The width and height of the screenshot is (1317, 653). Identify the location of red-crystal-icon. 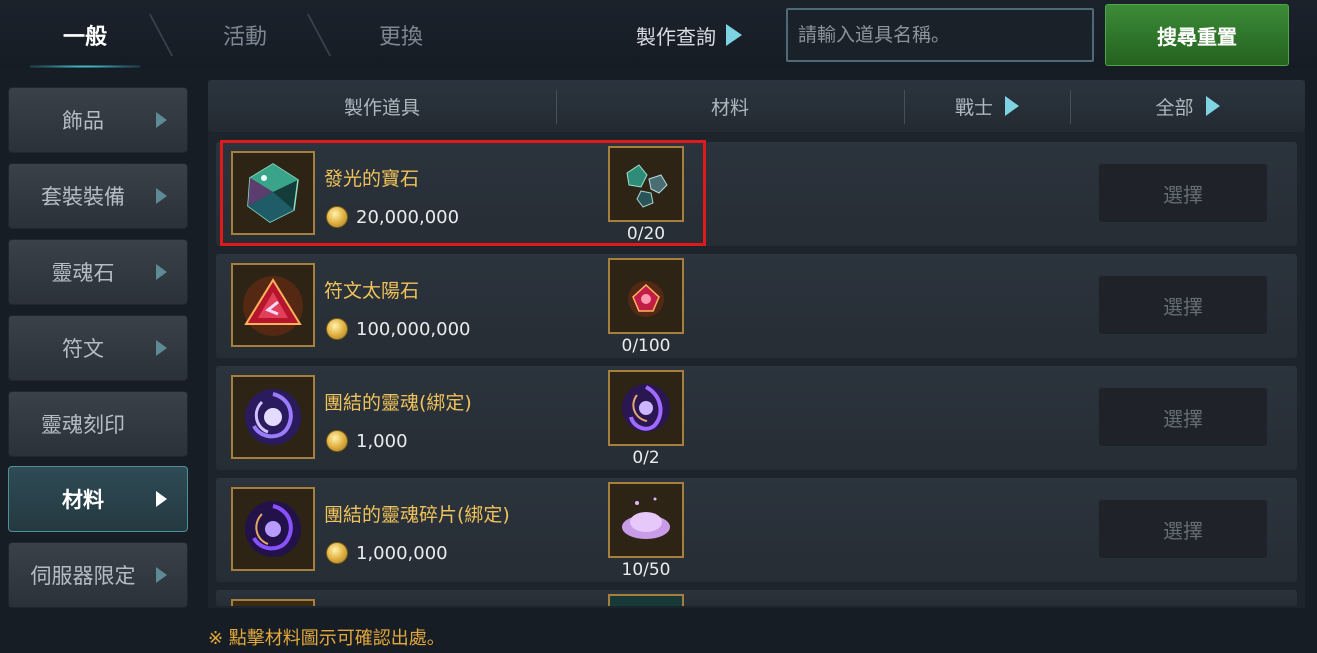
(646, 296).